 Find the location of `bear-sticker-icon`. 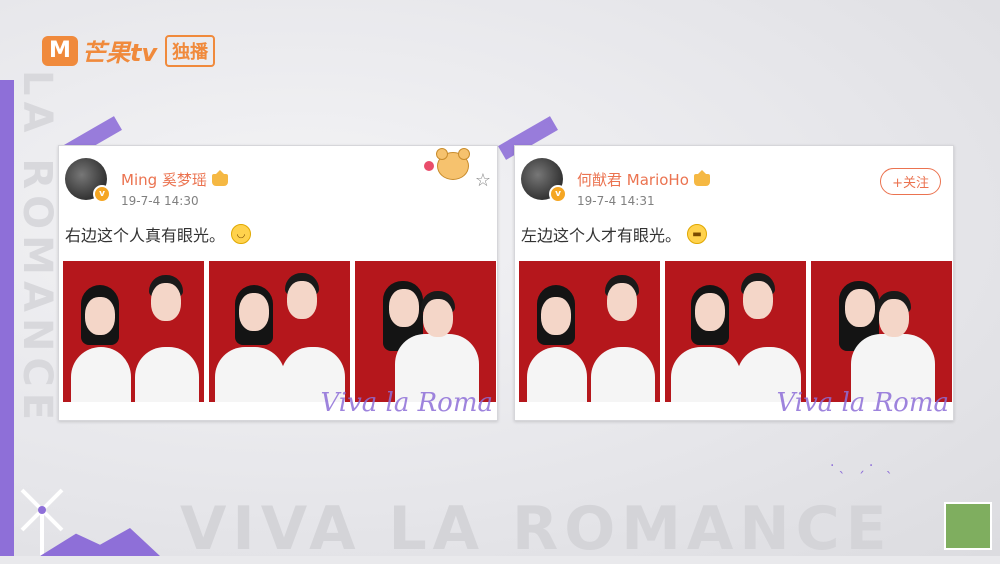

bear-sticker-icon is located at coordinates (447, 164).